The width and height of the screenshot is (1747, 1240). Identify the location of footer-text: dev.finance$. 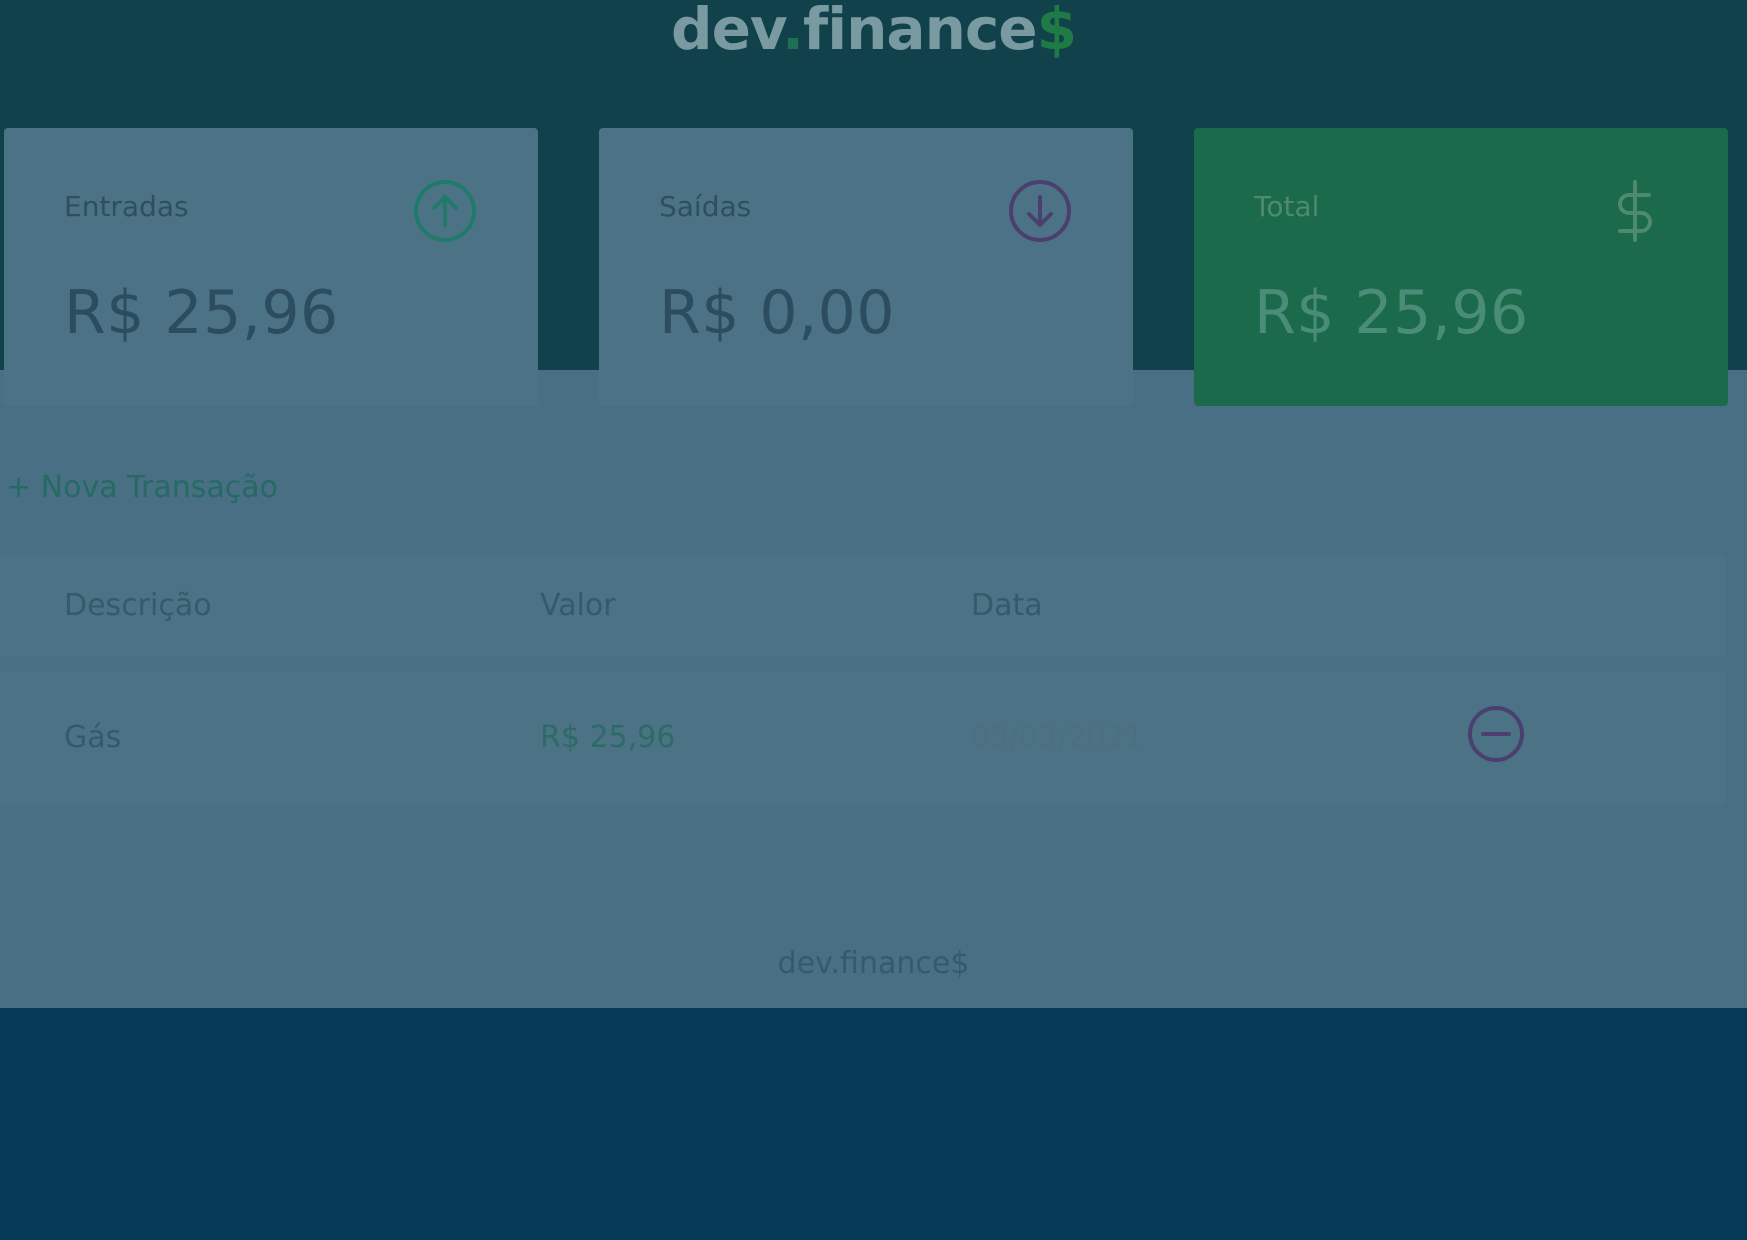
(873, 963).